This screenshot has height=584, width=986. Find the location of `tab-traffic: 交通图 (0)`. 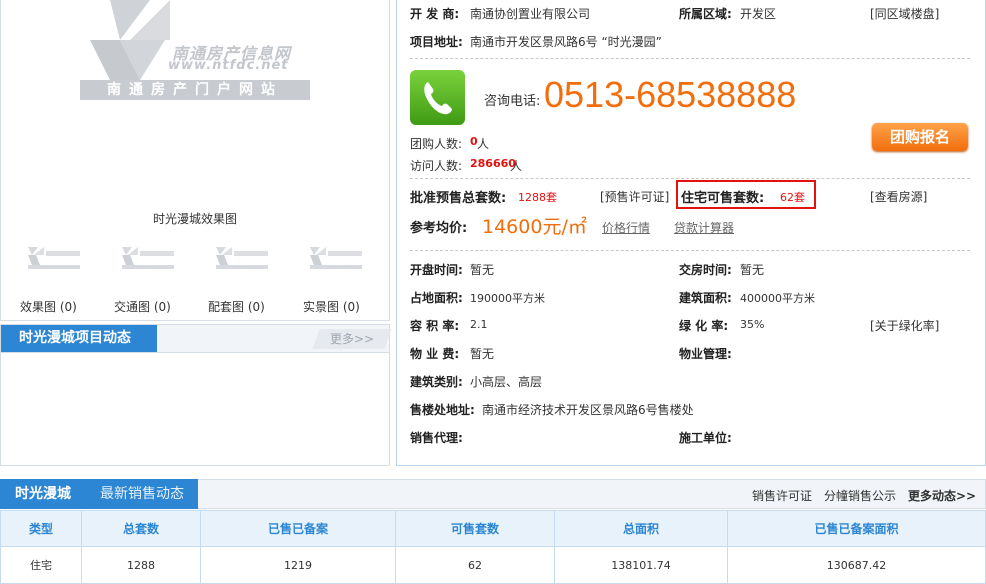

tab-traffic: 交通图 (0) is located at coordinates (142, 306).